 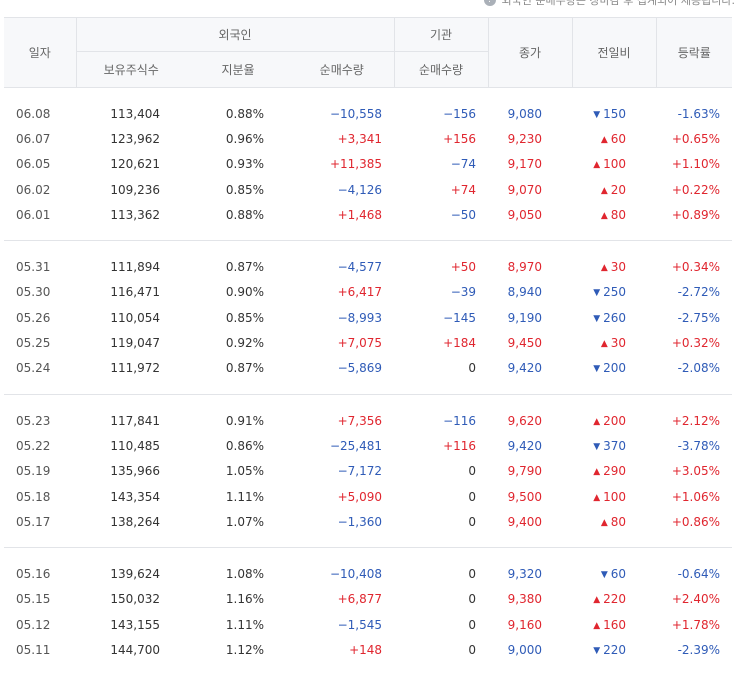 What do you see at coordinates (135, 368) in the screenshot?
I see `cell-holdings-value: 111,972` at bounding box center [135, 368].